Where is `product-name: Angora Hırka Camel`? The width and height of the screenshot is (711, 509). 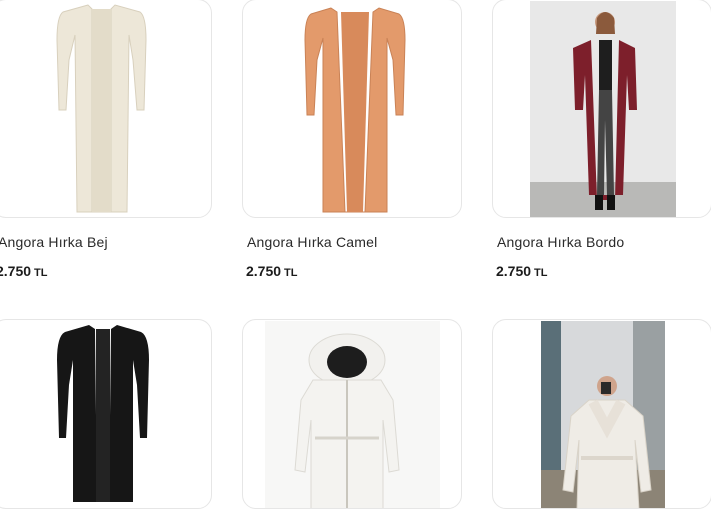 product-name: Angora Hırka Camel is located at coordinates (312, 242).